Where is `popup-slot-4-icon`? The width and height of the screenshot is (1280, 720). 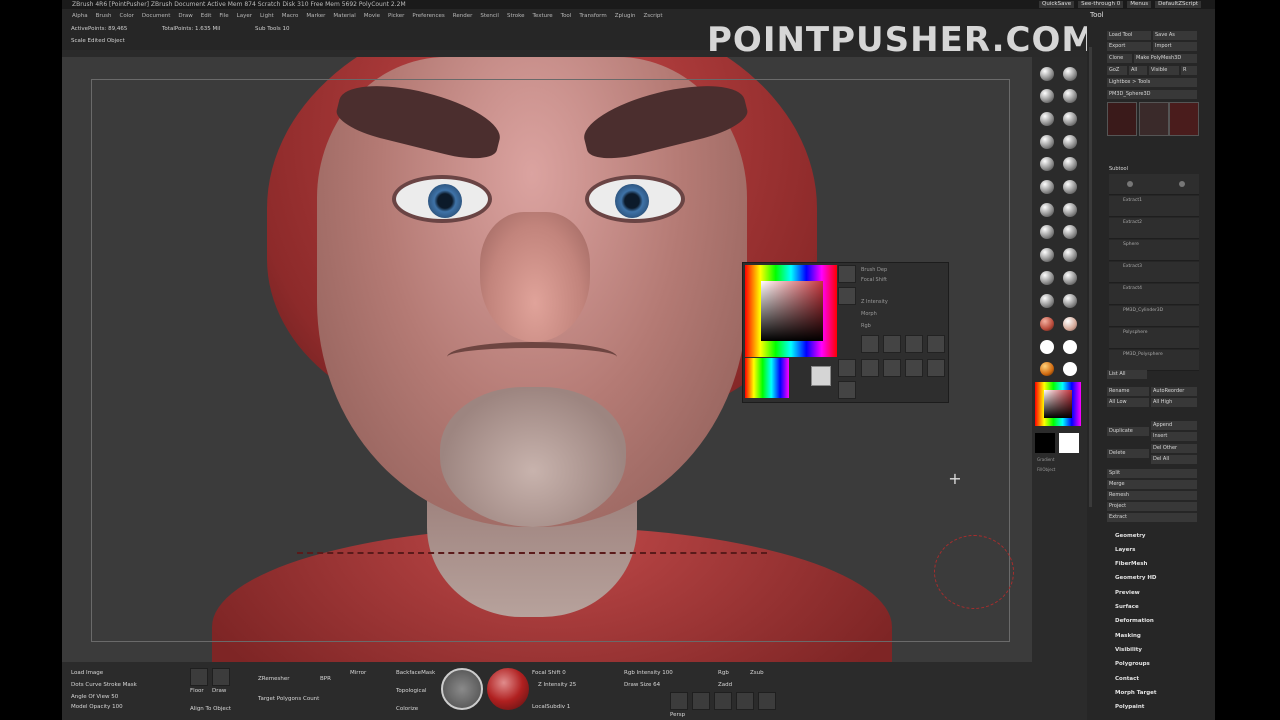 popup-slot-4-icon is located at coordinates (936, 368).